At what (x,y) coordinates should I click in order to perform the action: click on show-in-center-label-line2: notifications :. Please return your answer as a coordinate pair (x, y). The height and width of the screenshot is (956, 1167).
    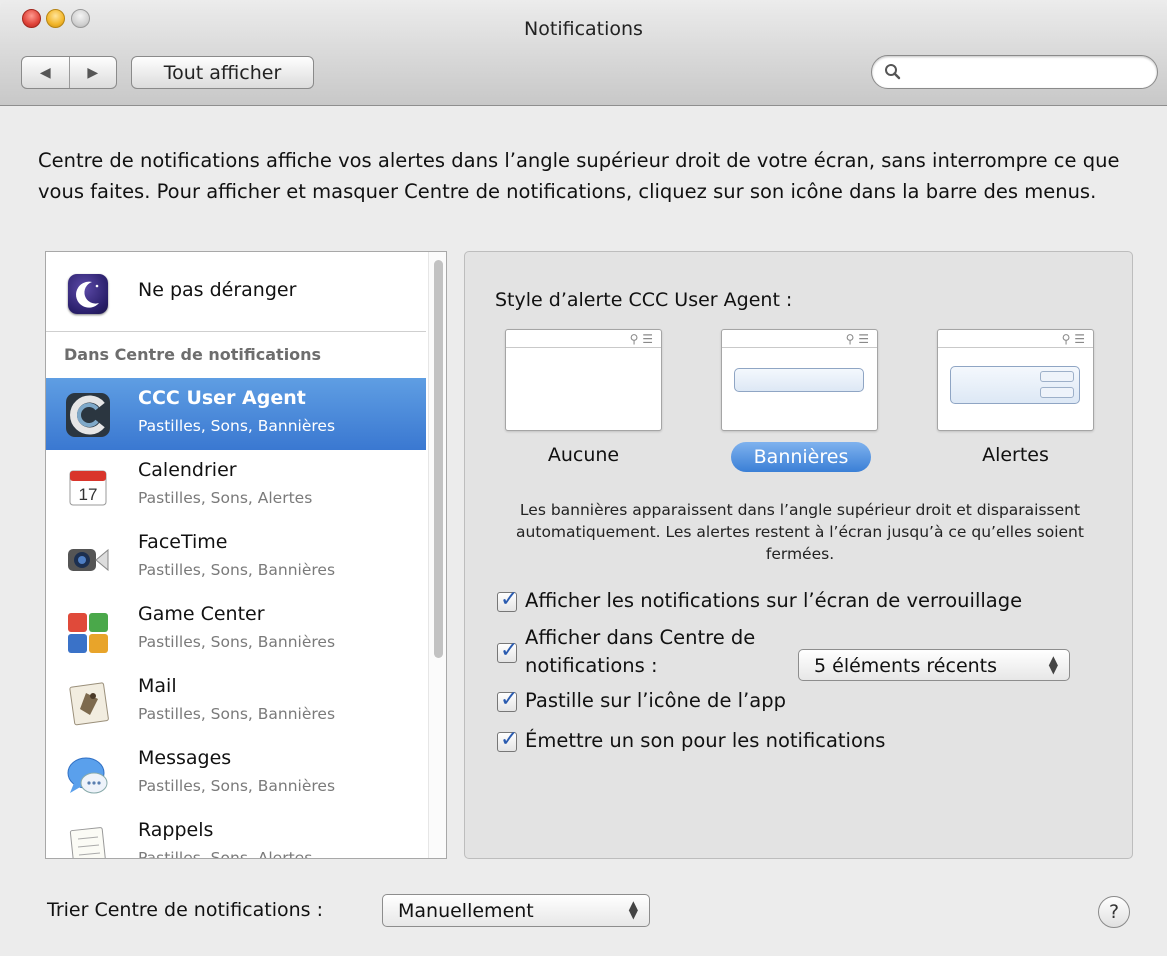
    Looking at the image, I should click on (591, 665).